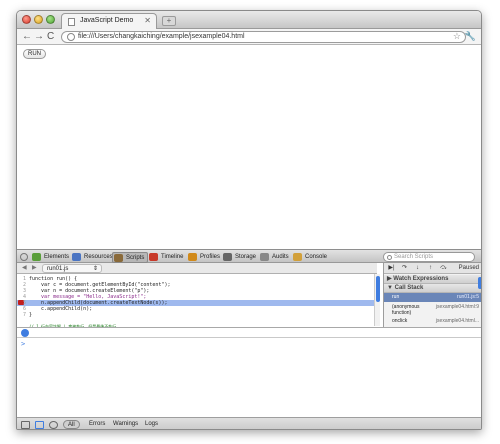 This screenshot has width=500, height=444. What do you see at coordinates (396, 297) in the screenshot?
I see `frame-function: run` at bounding box center [396, 297].